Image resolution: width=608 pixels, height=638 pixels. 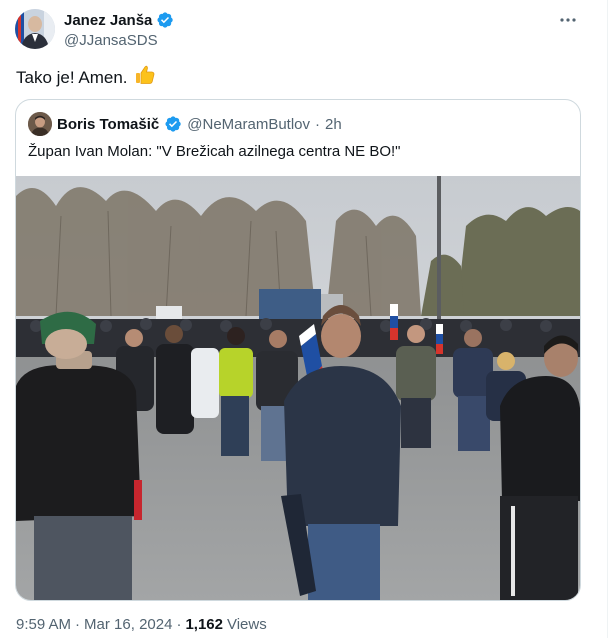 What do you see at coordinates (246, 624) in the screenshot?
I see `views-label: Views` at bounding box center [246, 624].